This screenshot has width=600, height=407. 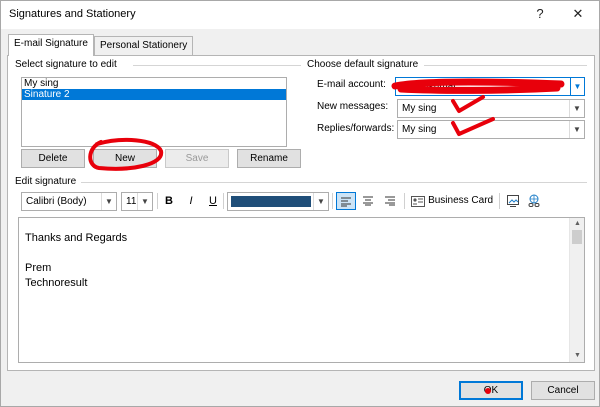 What do you see at coordinates (300, 15) in the screenshot?
I see `title-bar: Signatures and Stationery ? ✕` at bounding box center [300, 15].